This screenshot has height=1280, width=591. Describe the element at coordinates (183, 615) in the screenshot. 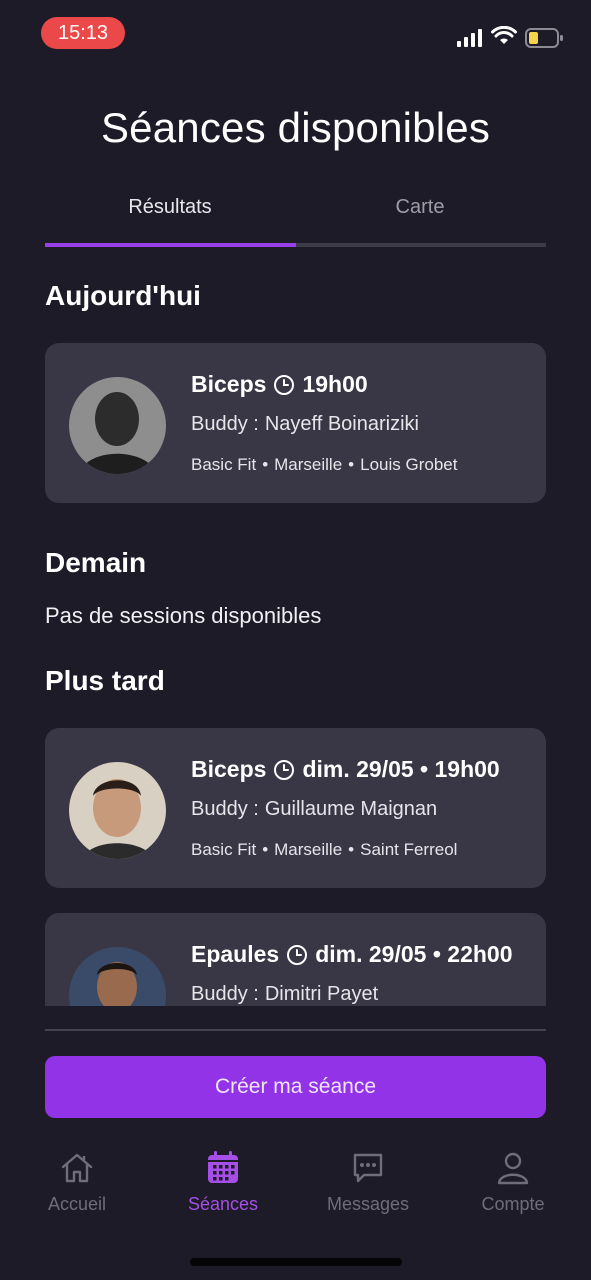

I see `empty-sessions-text: Pas de sessions disponibles` at that location.